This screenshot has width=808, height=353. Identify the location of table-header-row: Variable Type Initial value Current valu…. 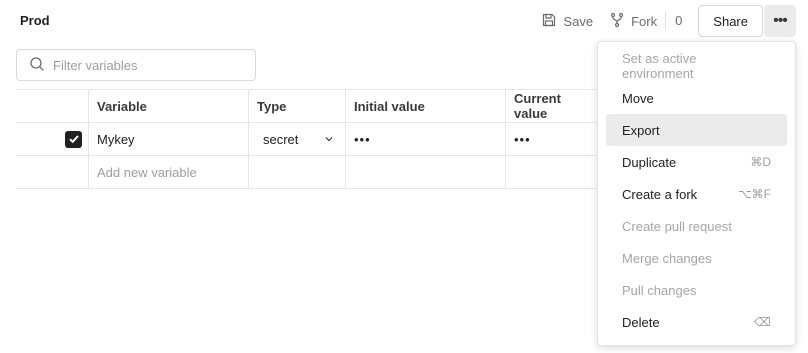
(306, 106).